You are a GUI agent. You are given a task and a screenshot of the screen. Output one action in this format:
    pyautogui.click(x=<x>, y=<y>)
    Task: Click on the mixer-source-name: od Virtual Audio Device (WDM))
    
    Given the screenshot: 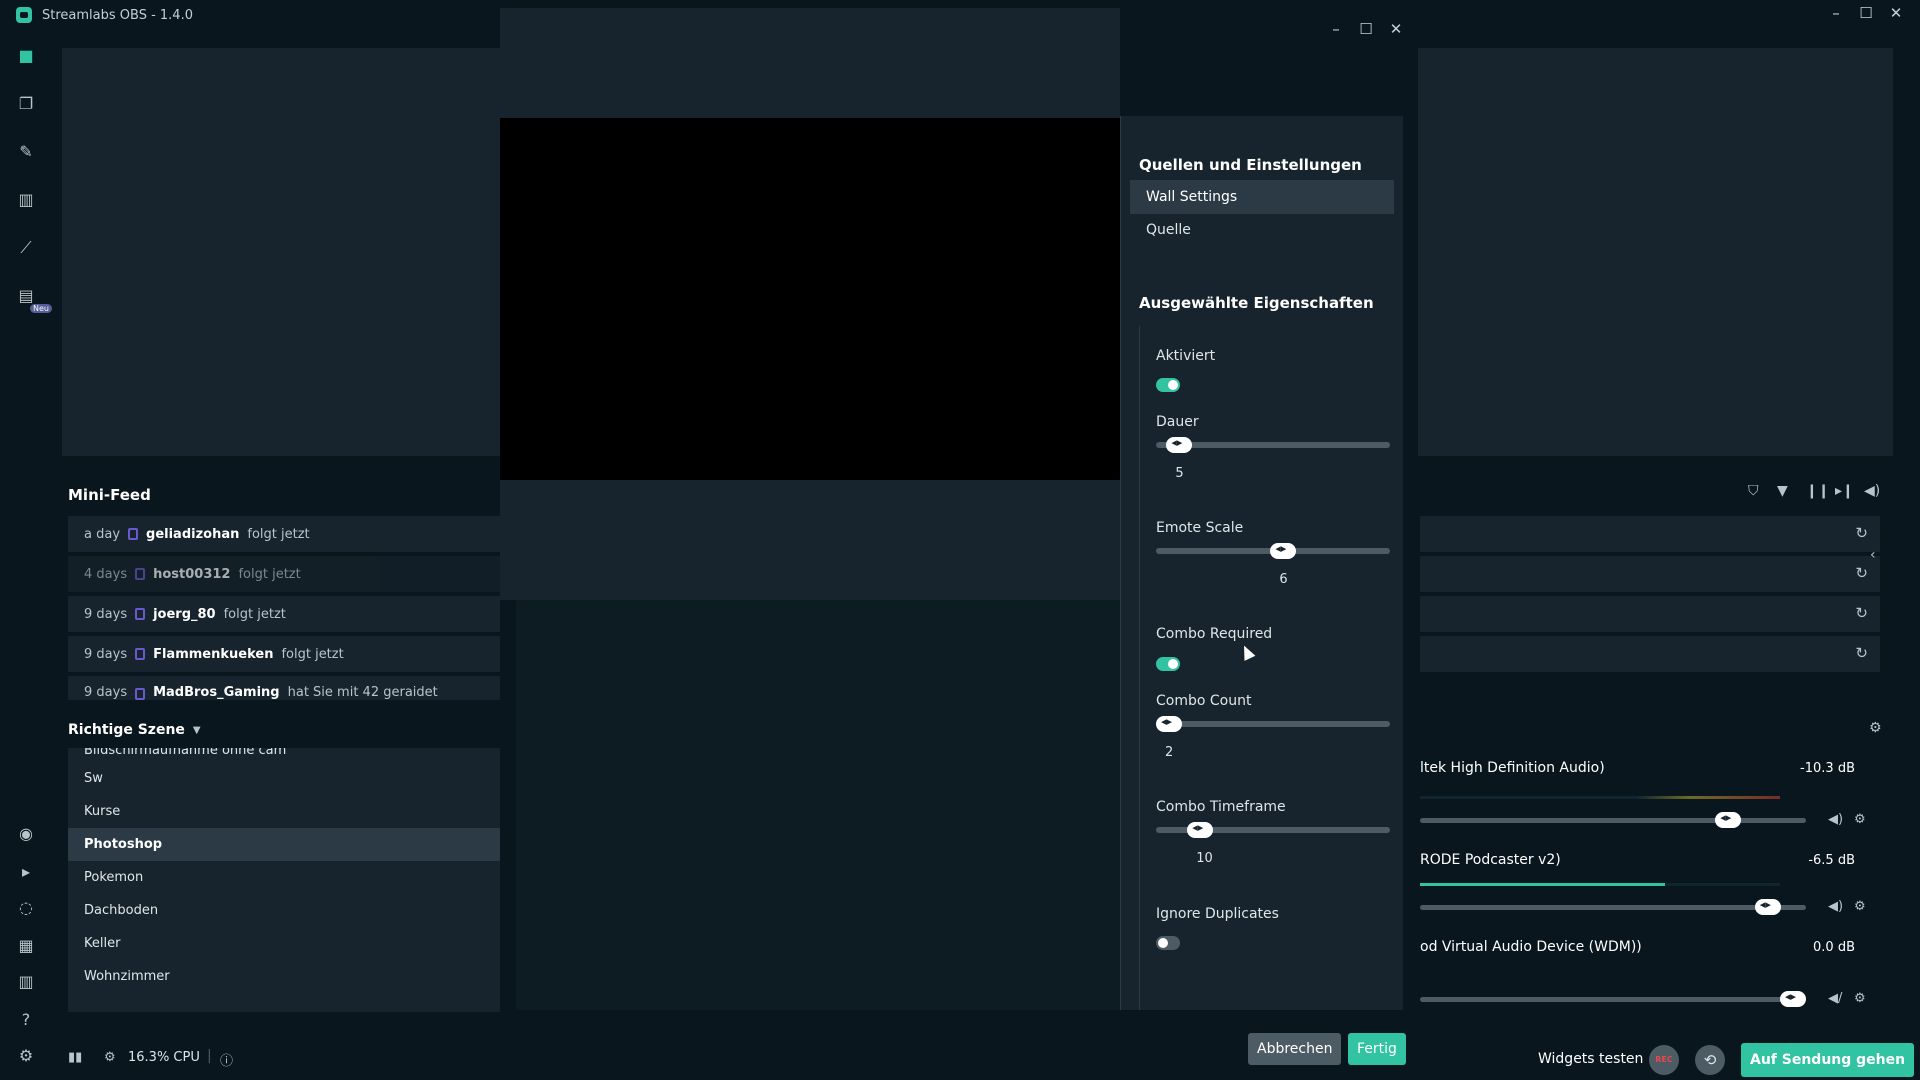 What is the action you would take?
    pyautogui.click(x=1531, y=947)
    